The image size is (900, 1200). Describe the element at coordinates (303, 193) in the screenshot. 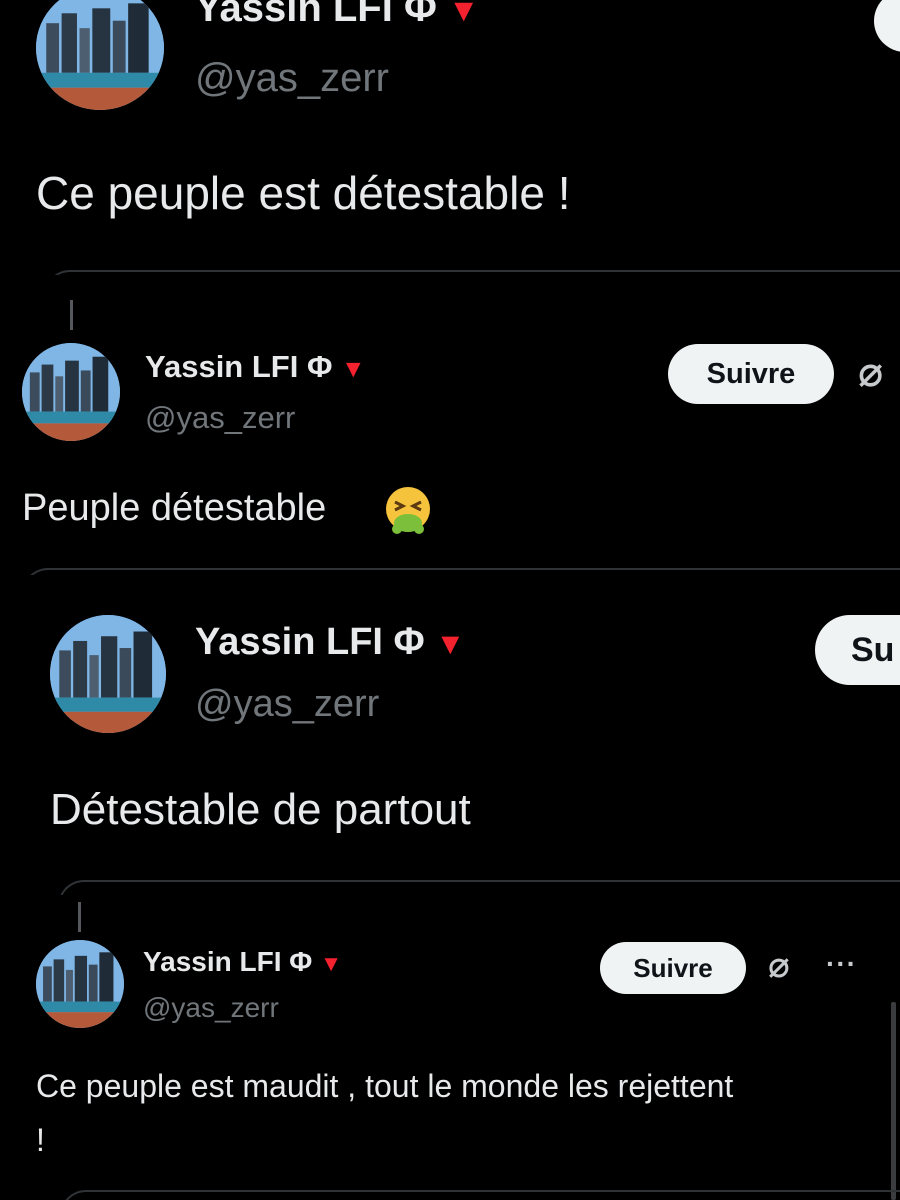

I see `post-text: Ce peuple est détestable !` at that location.